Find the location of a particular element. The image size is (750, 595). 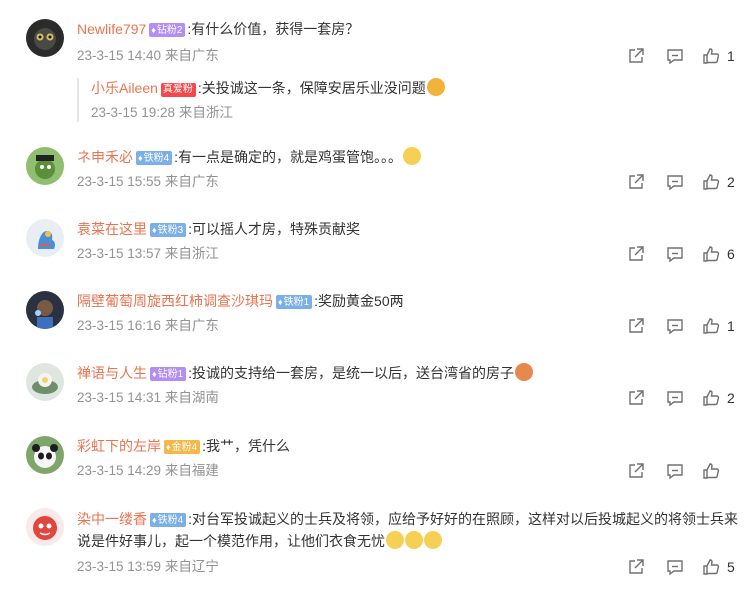

comment-line: 袁菜在这里 ♦铁粉3:可以摇人才房，特殊贡献奖 is located at coordinates (218, 229).